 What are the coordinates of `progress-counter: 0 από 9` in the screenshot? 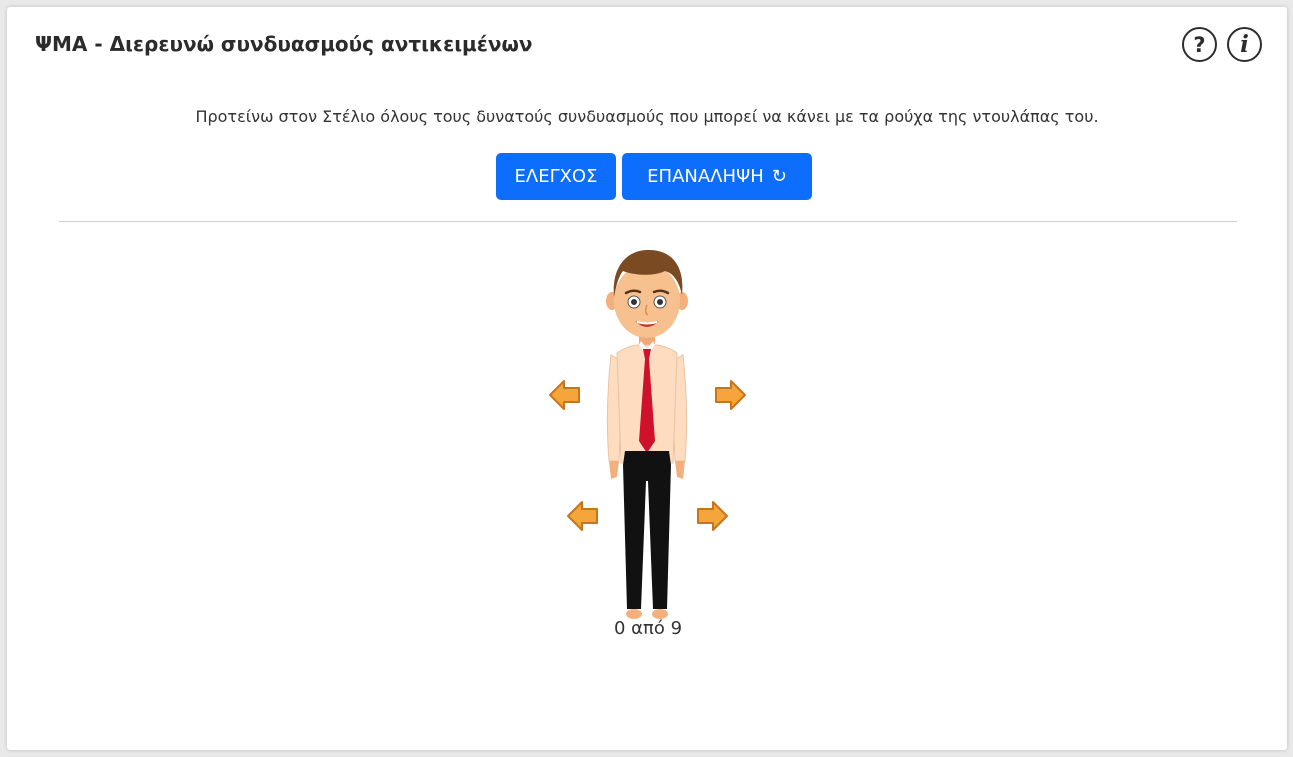 It's located at (648, 628).